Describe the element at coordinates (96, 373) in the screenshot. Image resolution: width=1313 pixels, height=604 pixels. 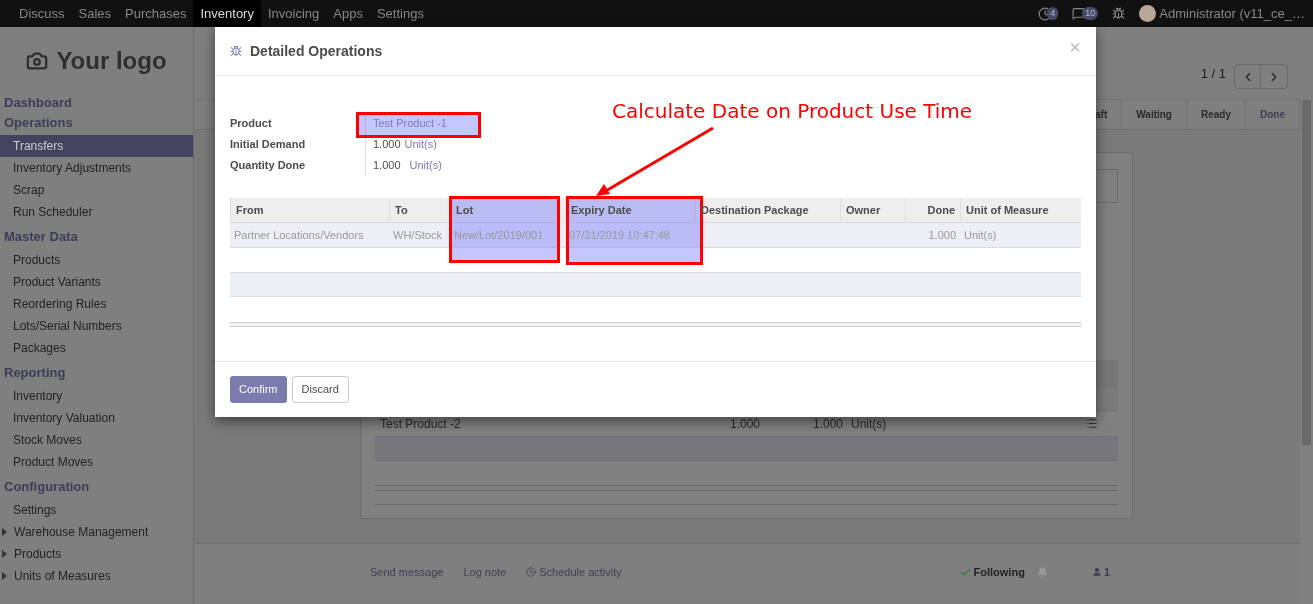
I see `sidebar-section-title: Reporting` at that location.